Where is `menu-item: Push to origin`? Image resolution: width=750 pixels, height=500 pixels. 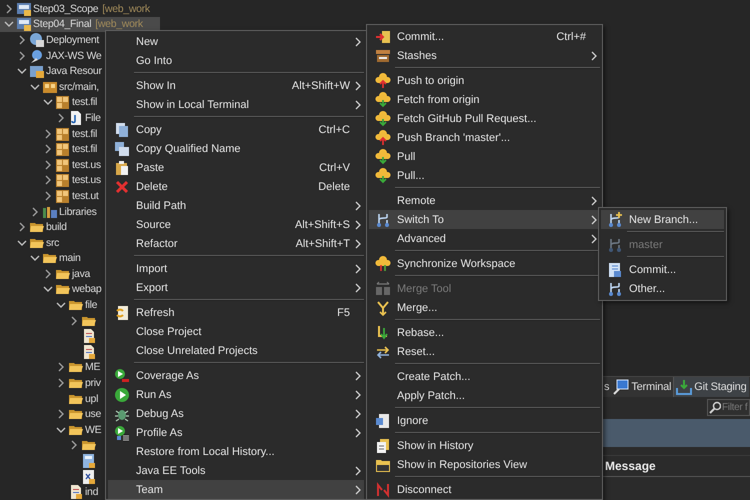 menu-item: Push to origin is located at coordinates (484, 80).